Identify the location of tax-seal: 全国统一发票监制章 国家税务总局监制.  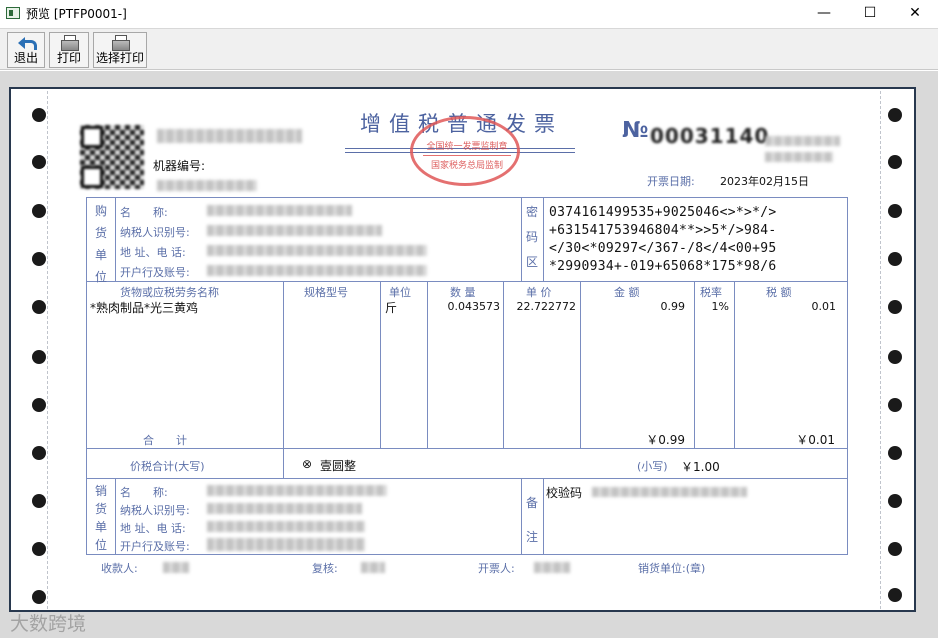
(465, 151).